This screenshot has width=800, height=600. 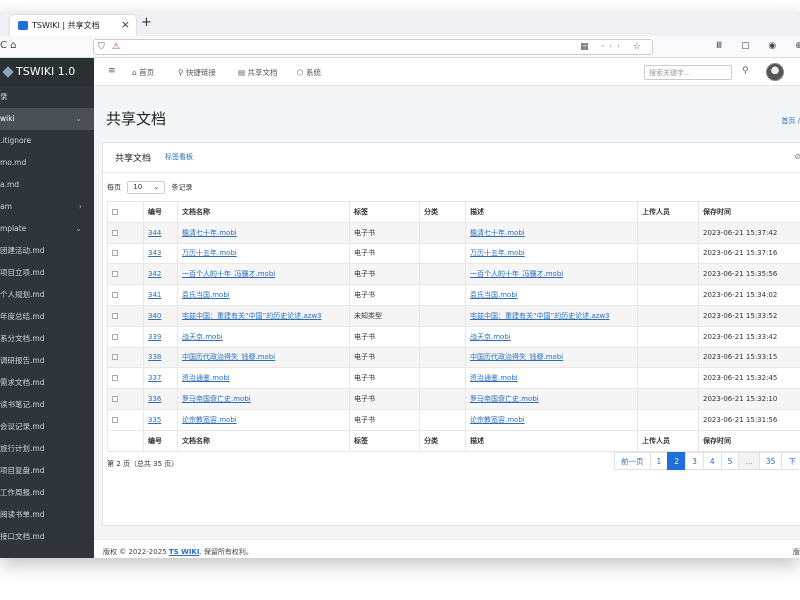 I want to click on doc-id-link: 343, so click(x=154, y=253).